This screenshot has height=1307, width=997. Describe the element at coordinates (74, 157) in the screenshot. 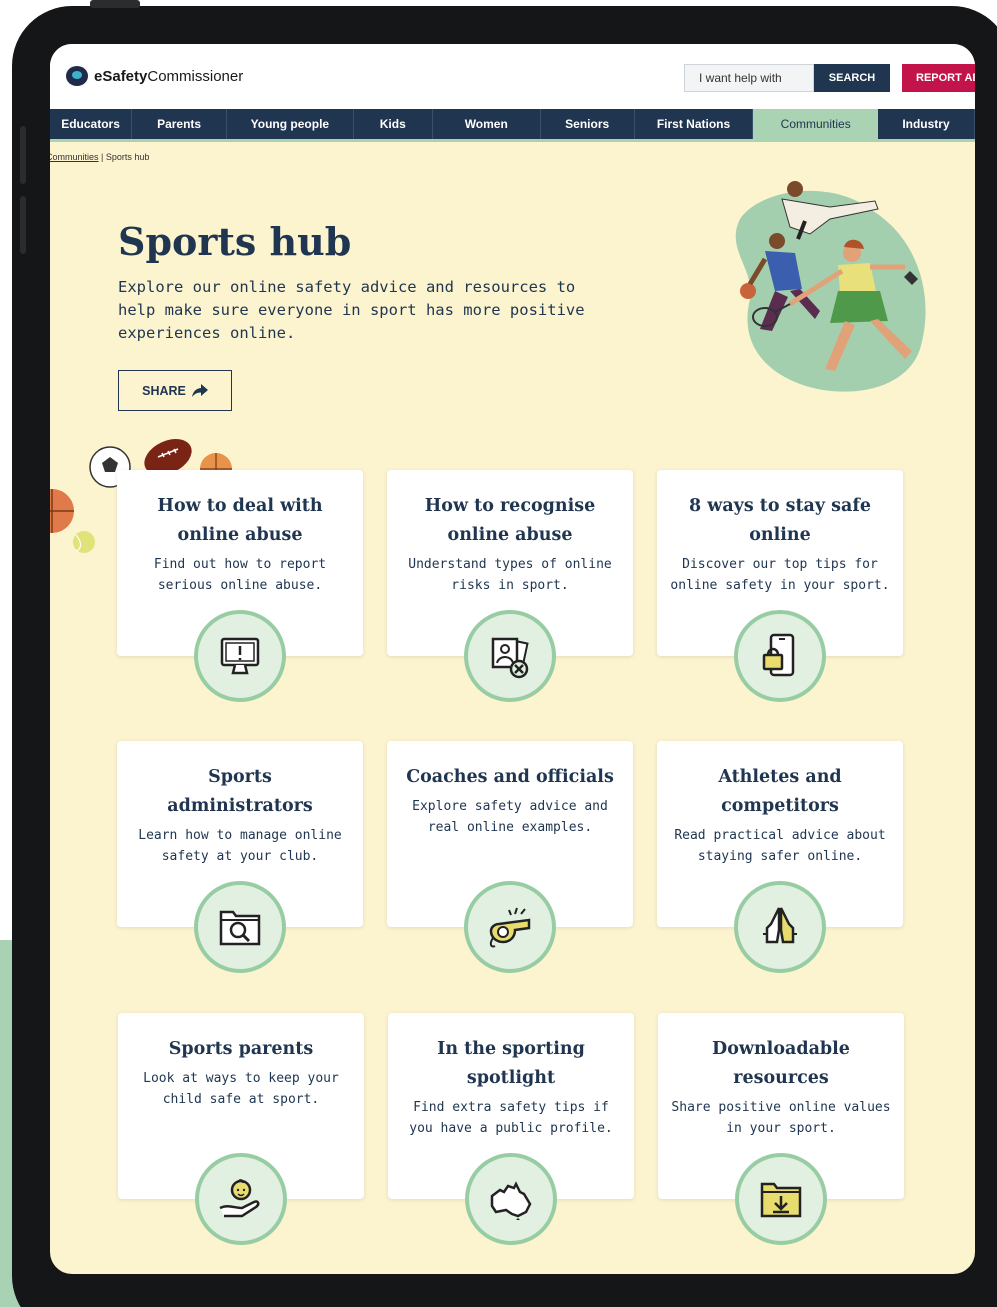

I see `breadcrumb-link-communities: Communities` at that location.